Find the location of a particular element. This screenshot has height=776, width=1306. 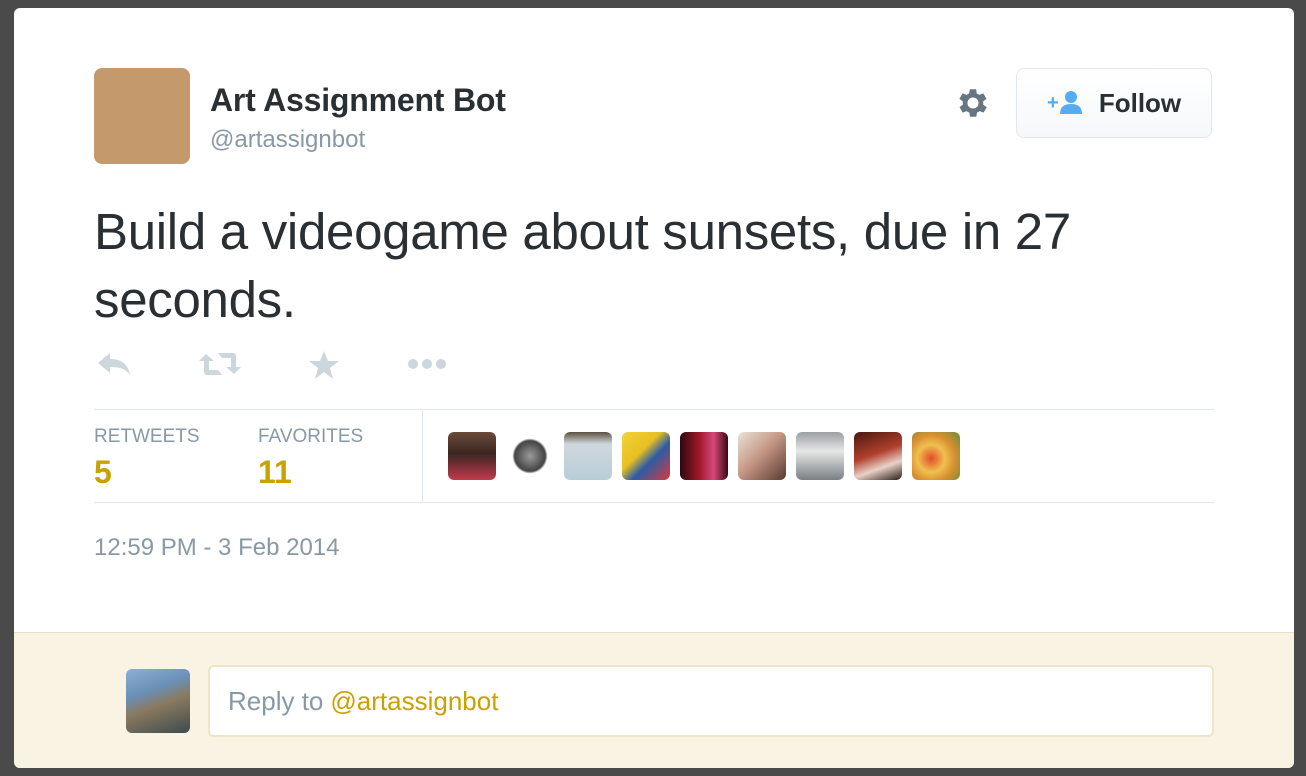

favorites-count: 11 is located at coordinates (275, 472).